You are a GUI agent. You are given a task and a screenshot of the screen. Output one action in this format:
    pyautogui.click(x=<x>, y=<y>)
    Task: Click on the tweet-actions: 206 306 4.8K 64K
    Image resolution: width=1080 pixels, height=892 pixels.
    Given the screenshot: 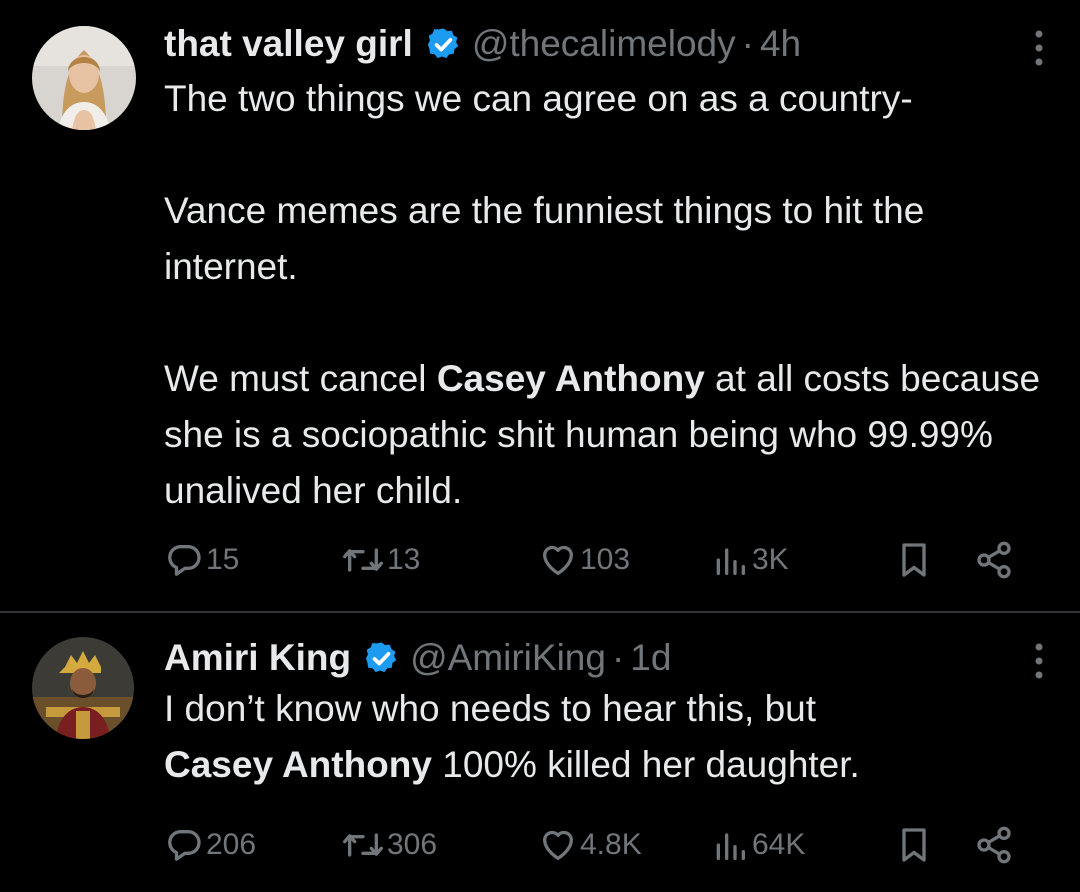 What is the action you would take?
    pyautogui.click(x=604, y=845)
    